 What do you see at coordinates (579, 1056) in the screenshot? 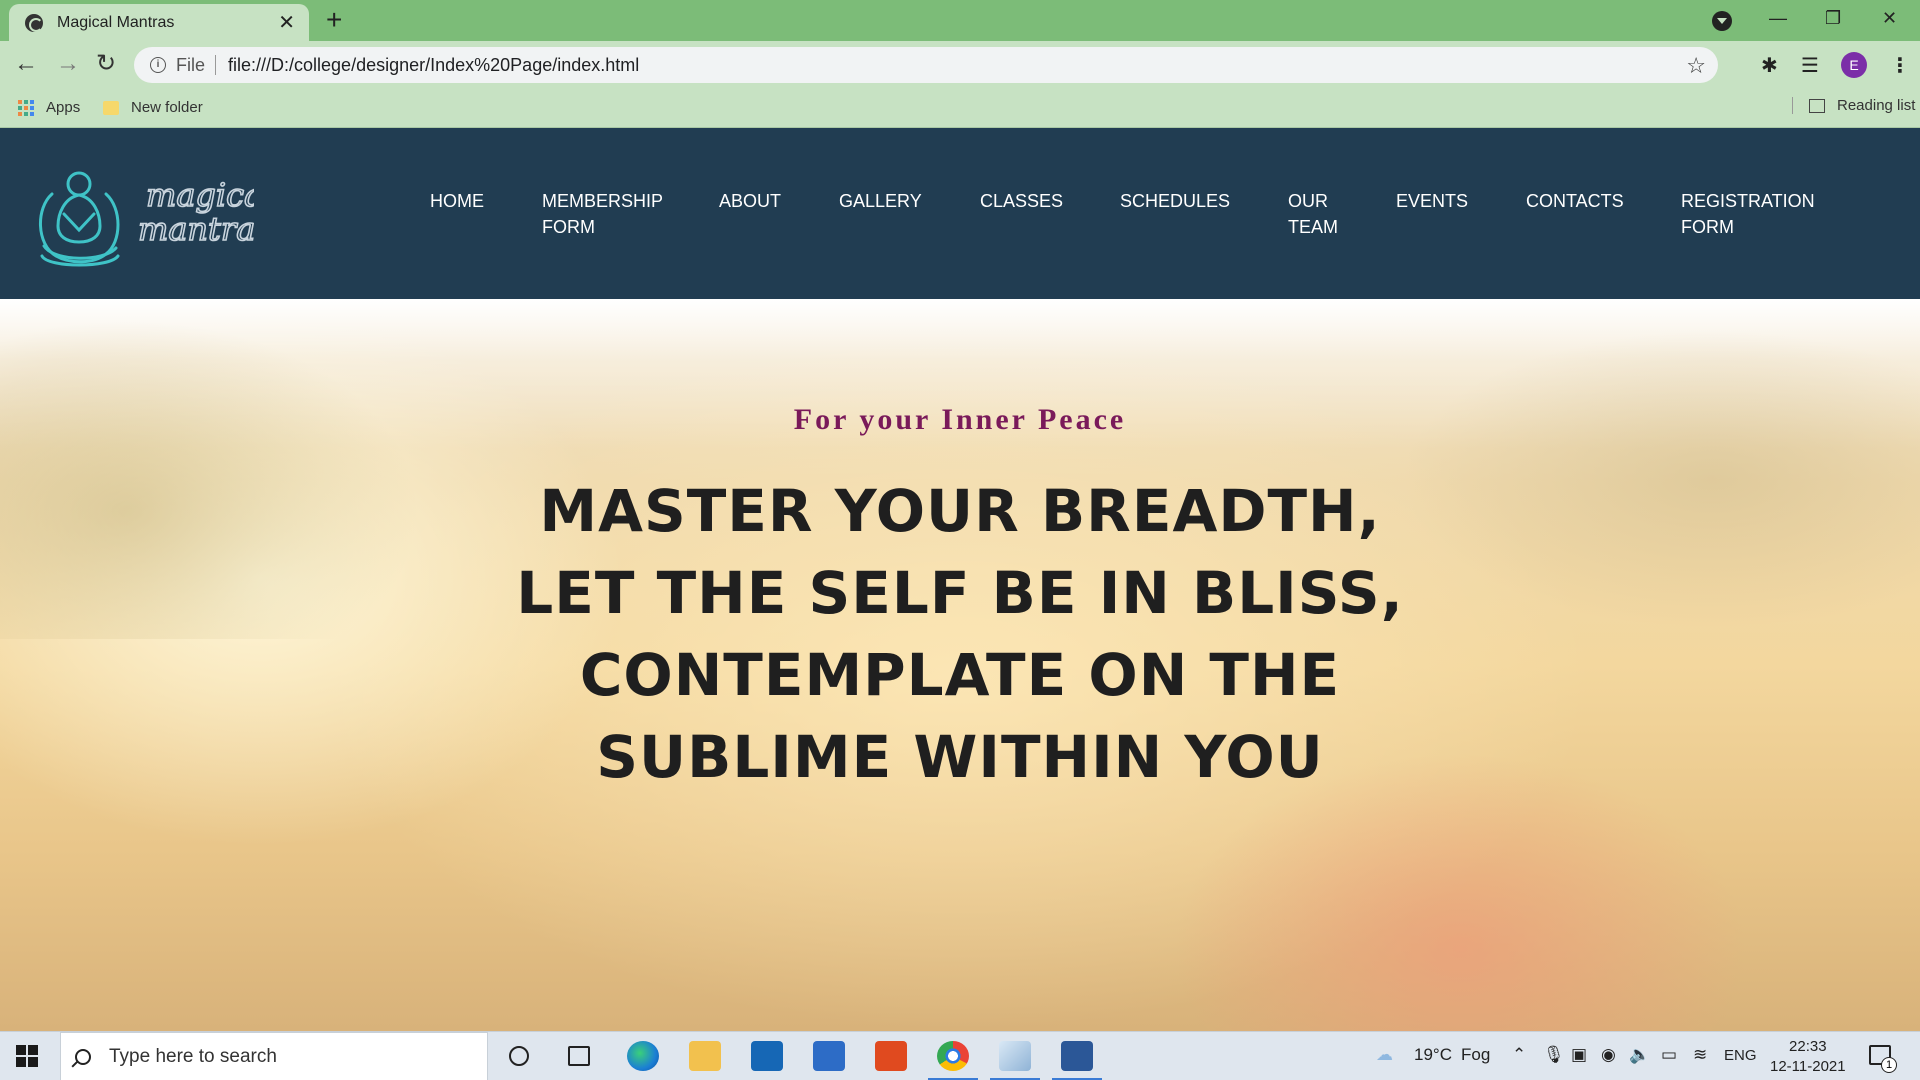
I see `task-view-icon` at bounding box center [579, 1056].